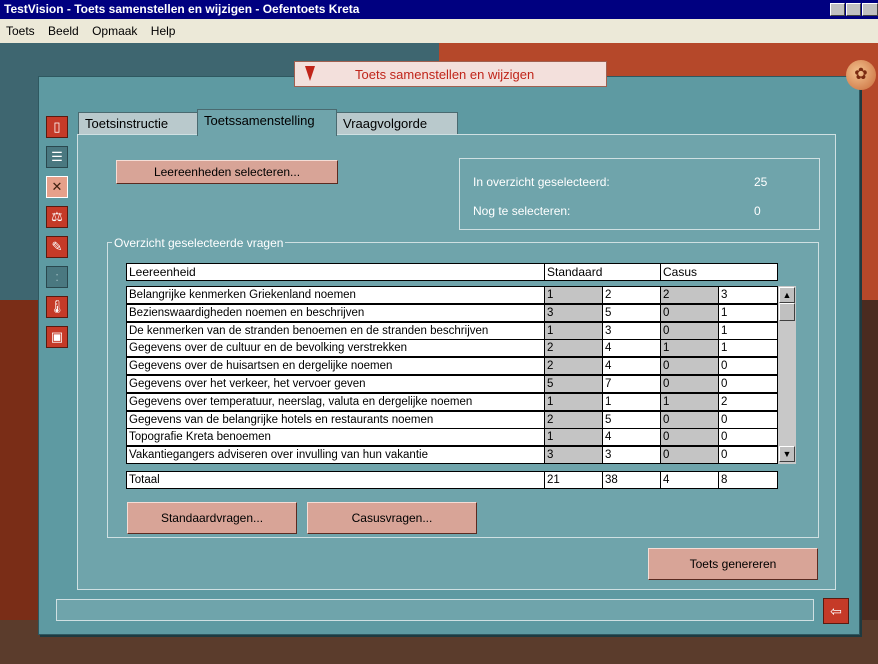 Image resolution: width=878 pixels, height=664 pixels. I want to click on tab-toetsinstructie: Toetsinstructie, so click(138, 123).